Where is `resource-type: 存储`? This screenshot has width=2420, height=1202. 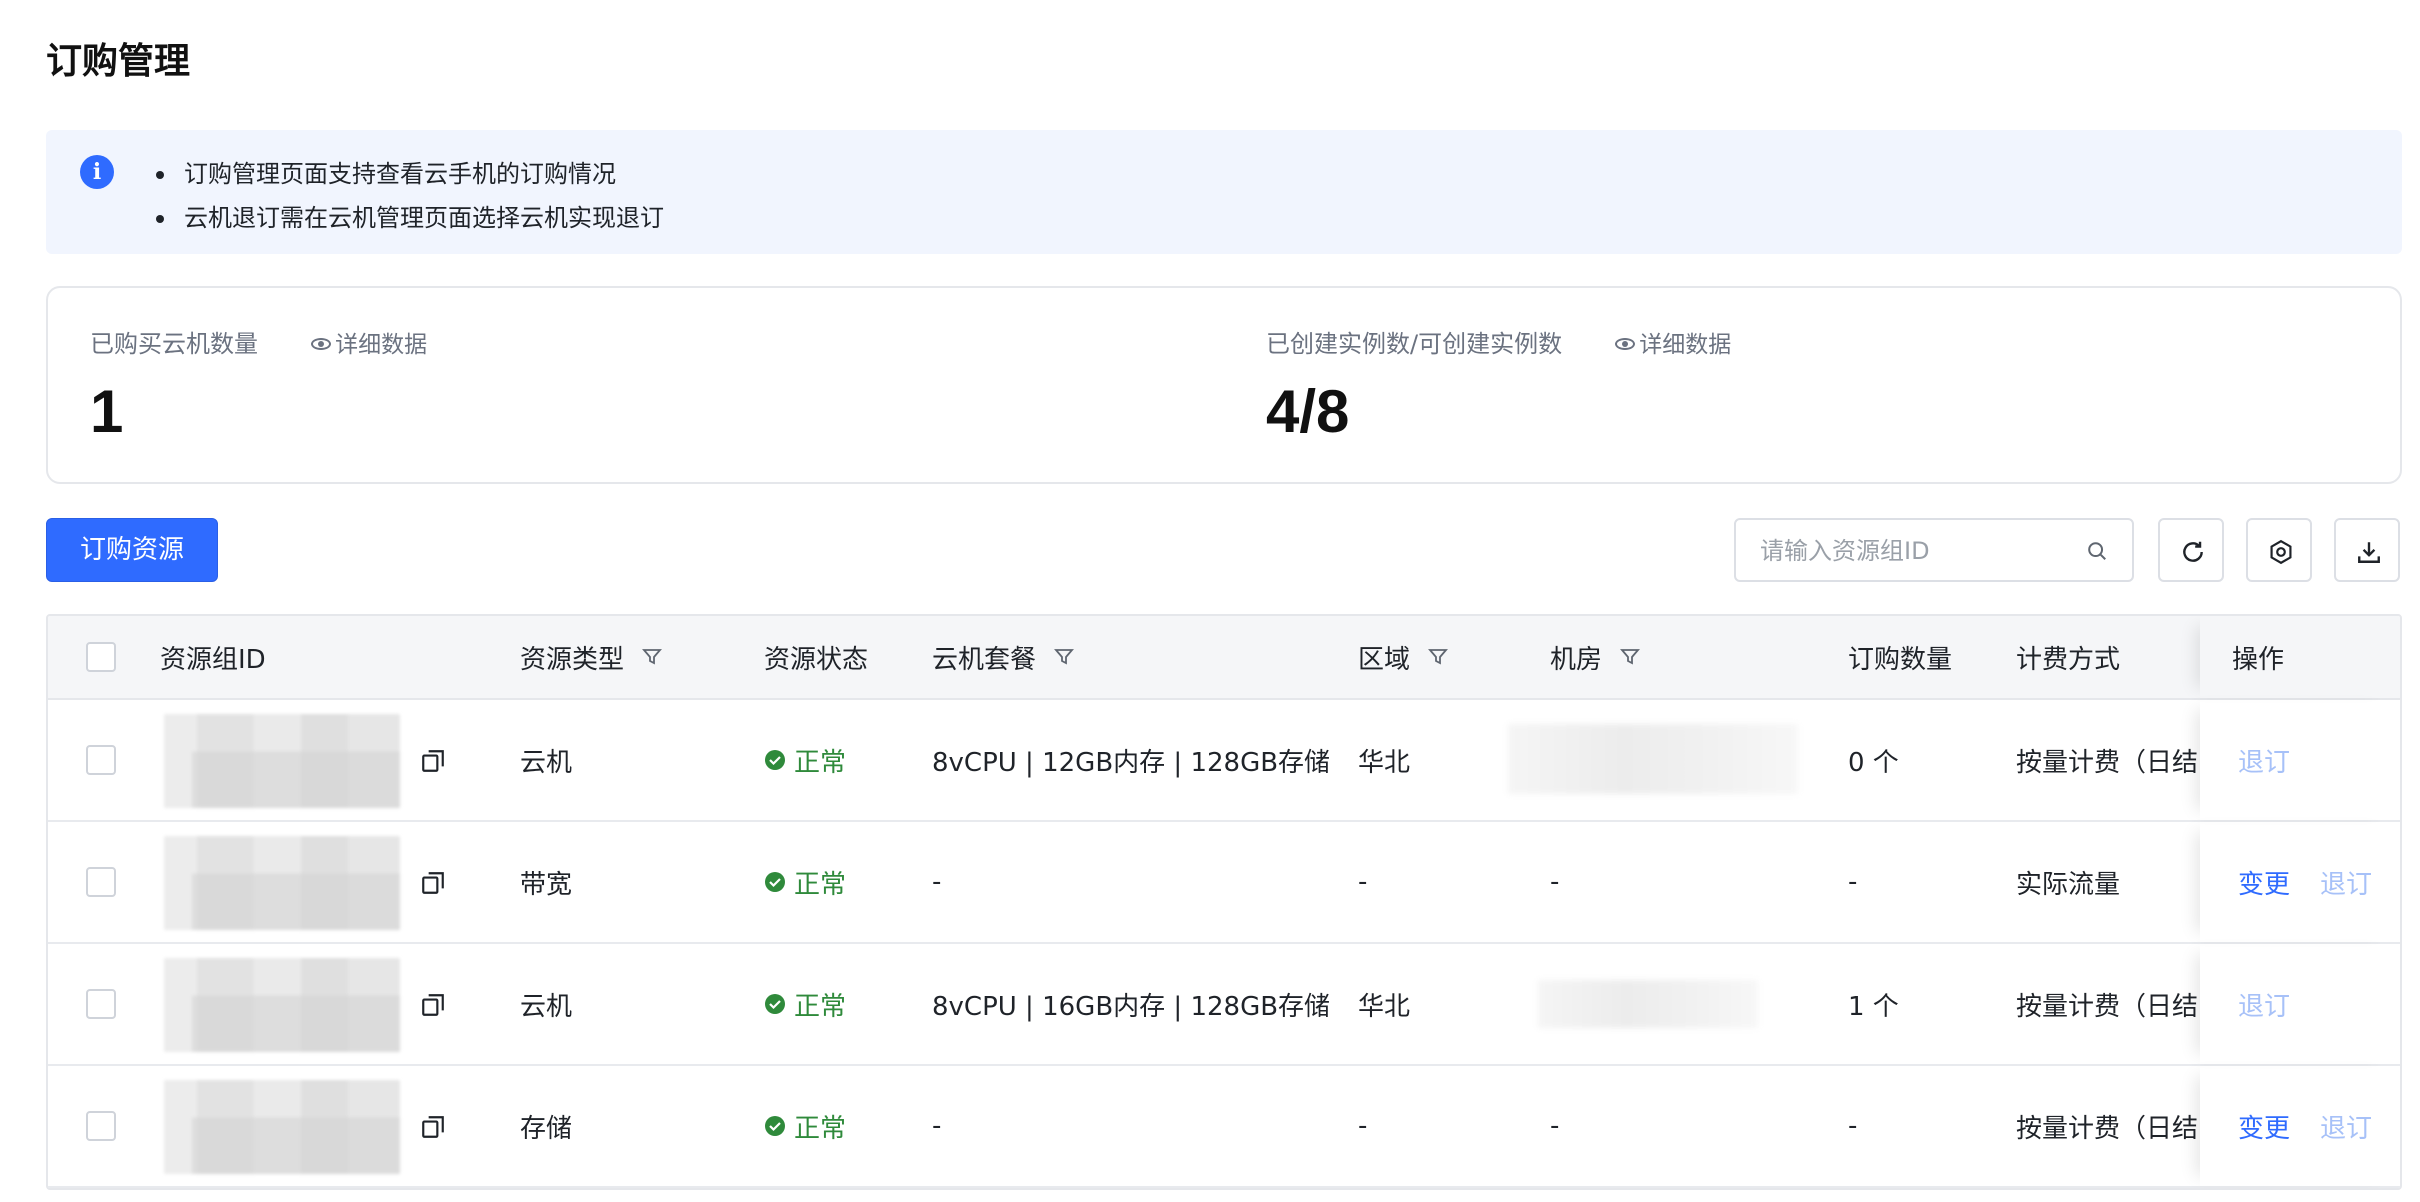 resource-type: 存储 is located at coordinates (546, 1128).